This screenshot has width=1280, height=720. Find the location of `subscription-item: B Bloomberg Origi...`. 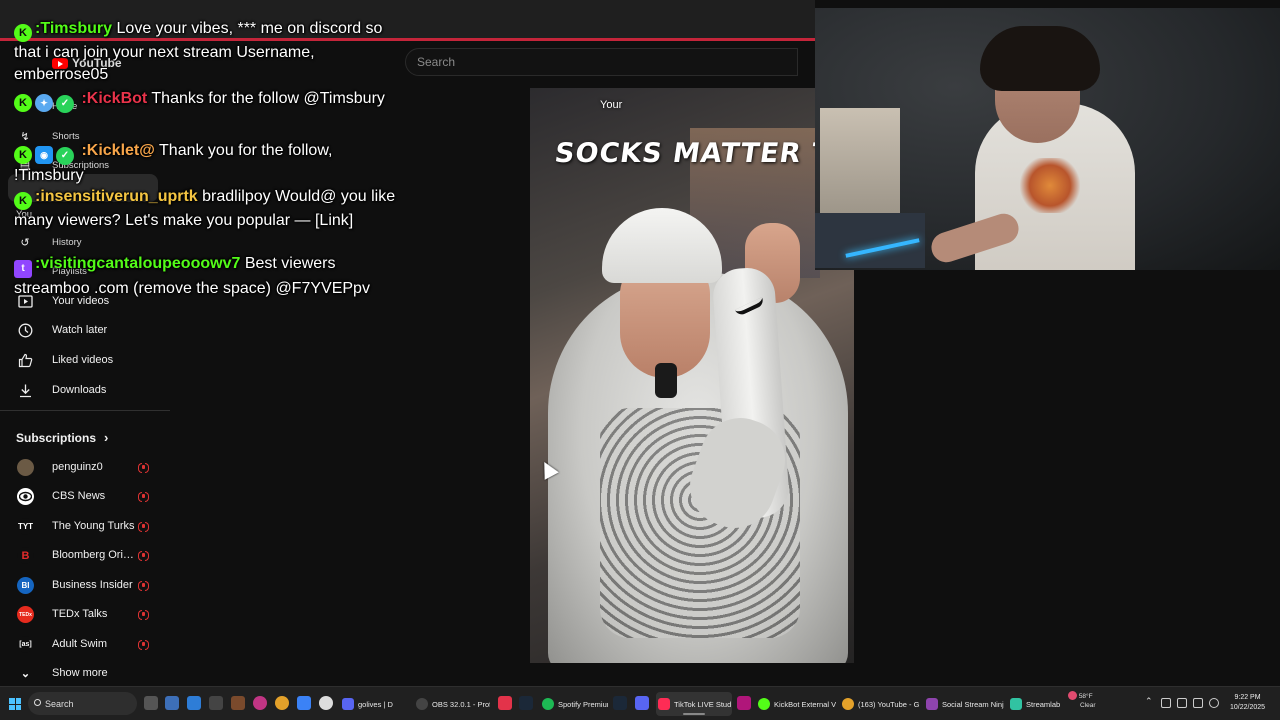

subscription-item: B Bloomberg Origi... is located at coordinates (85, 555).